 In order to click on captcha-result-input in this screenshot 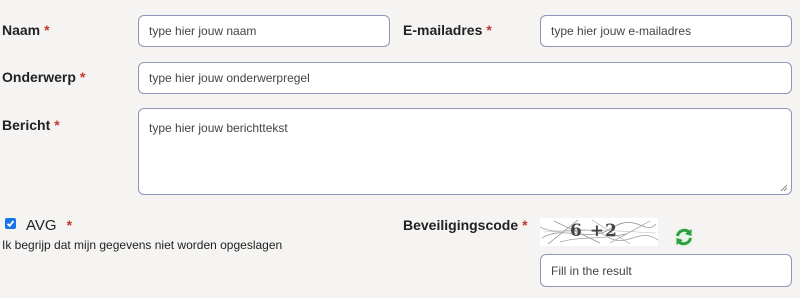, I will do `click(666, 270)`.